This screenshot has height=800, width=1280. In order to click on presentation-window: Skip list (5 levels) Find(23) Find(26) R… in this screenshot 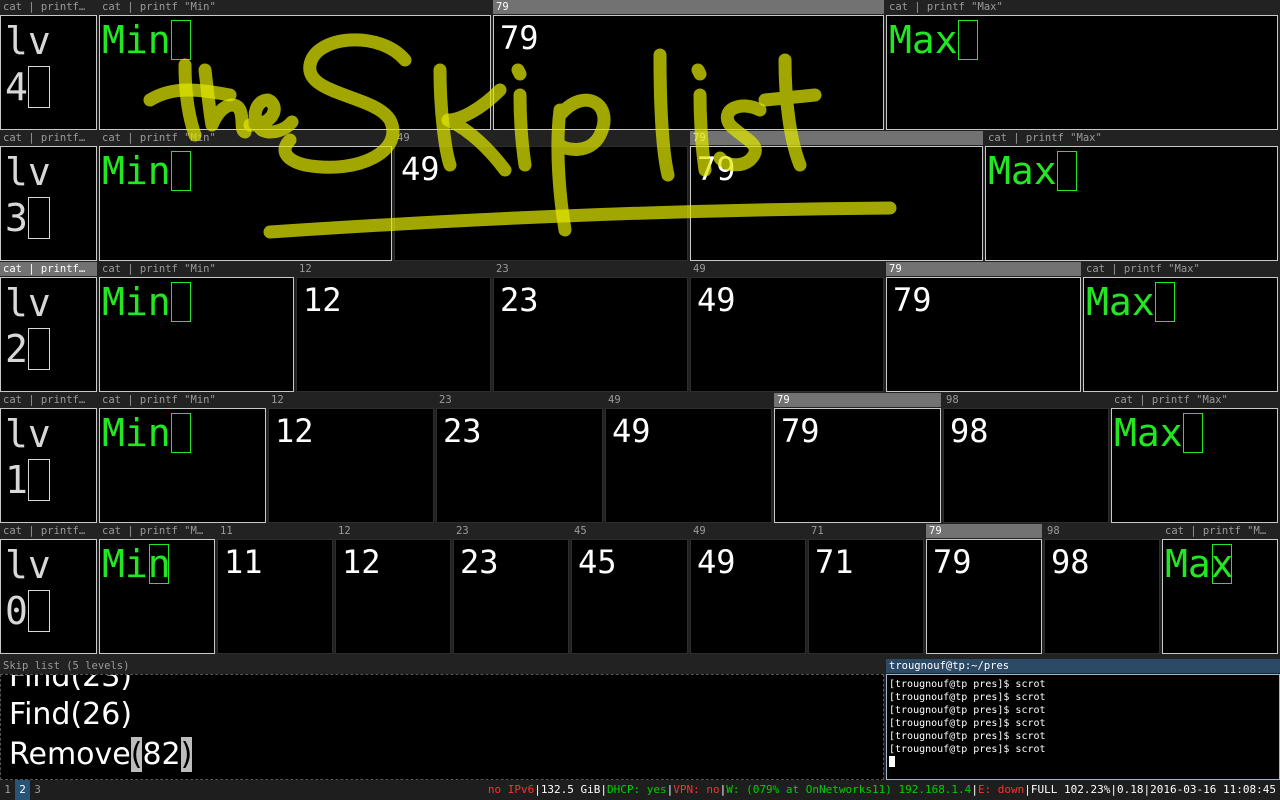, I will do `click(442, 719)`.